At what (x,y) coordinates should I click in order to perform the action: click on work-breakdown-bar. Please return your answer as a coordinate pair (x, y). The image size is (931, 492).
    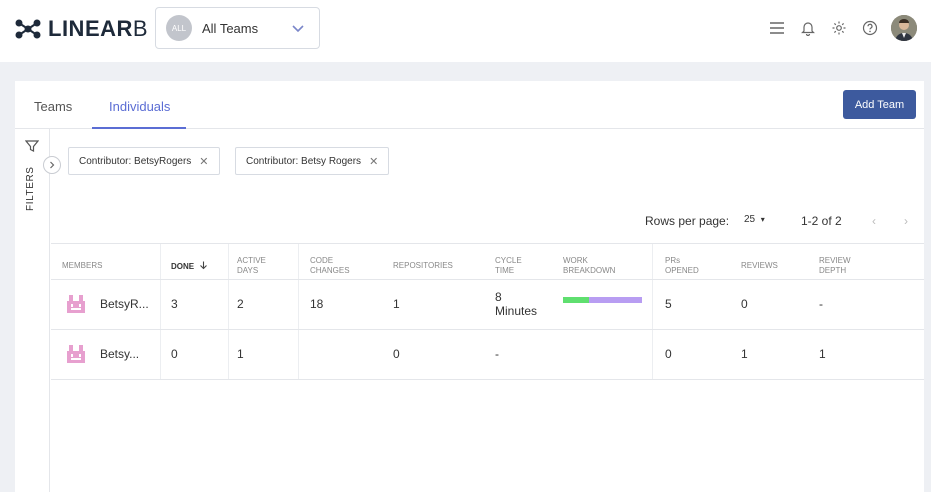
    Looking at the image, I should click on (602, 300).